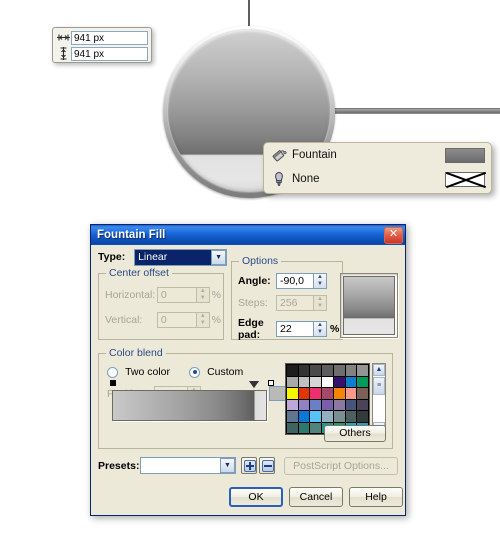 The height and width of the screenshot is (541, 500). I want to click on horizontal-offset-stepper: ▲ ▼, so click(203, 295).